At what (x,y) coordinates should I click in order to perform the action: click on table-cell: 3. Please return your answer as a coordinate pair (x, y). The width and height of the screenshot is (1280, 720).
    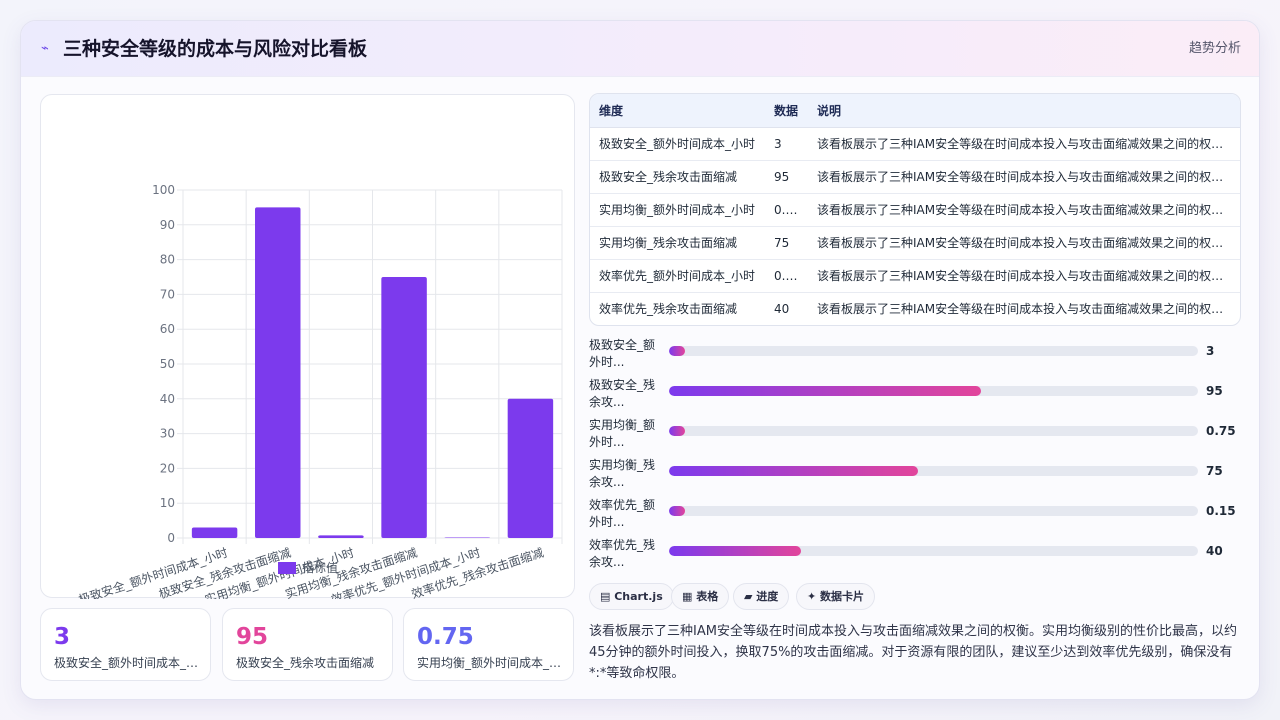
    Looking at the image, I should click on (786, 144).